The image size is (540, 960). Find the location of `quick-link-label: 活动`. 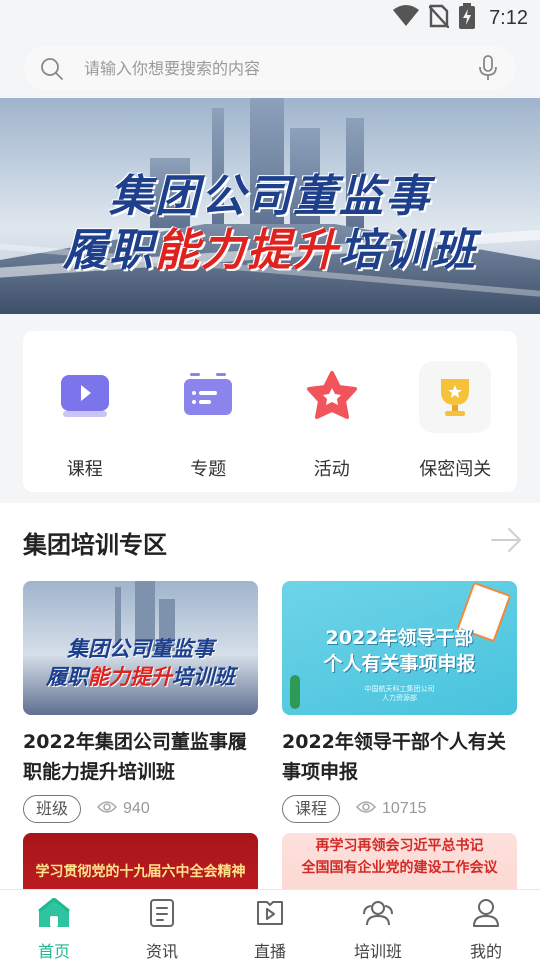

quick-link-label: 活动 is located at coordinates (331, 469).